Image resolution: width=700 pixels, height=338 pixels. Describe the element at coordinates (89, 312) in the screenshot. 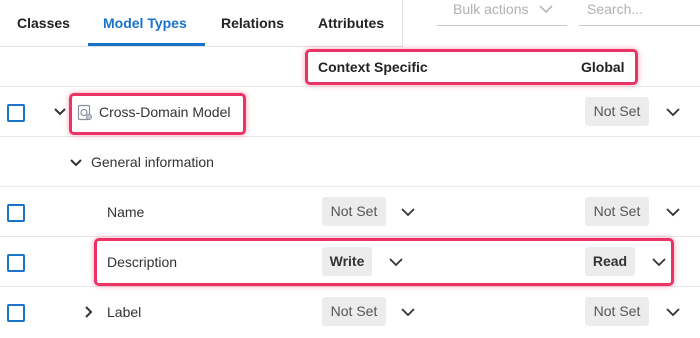

I see `chevron-right-icon` at that location.